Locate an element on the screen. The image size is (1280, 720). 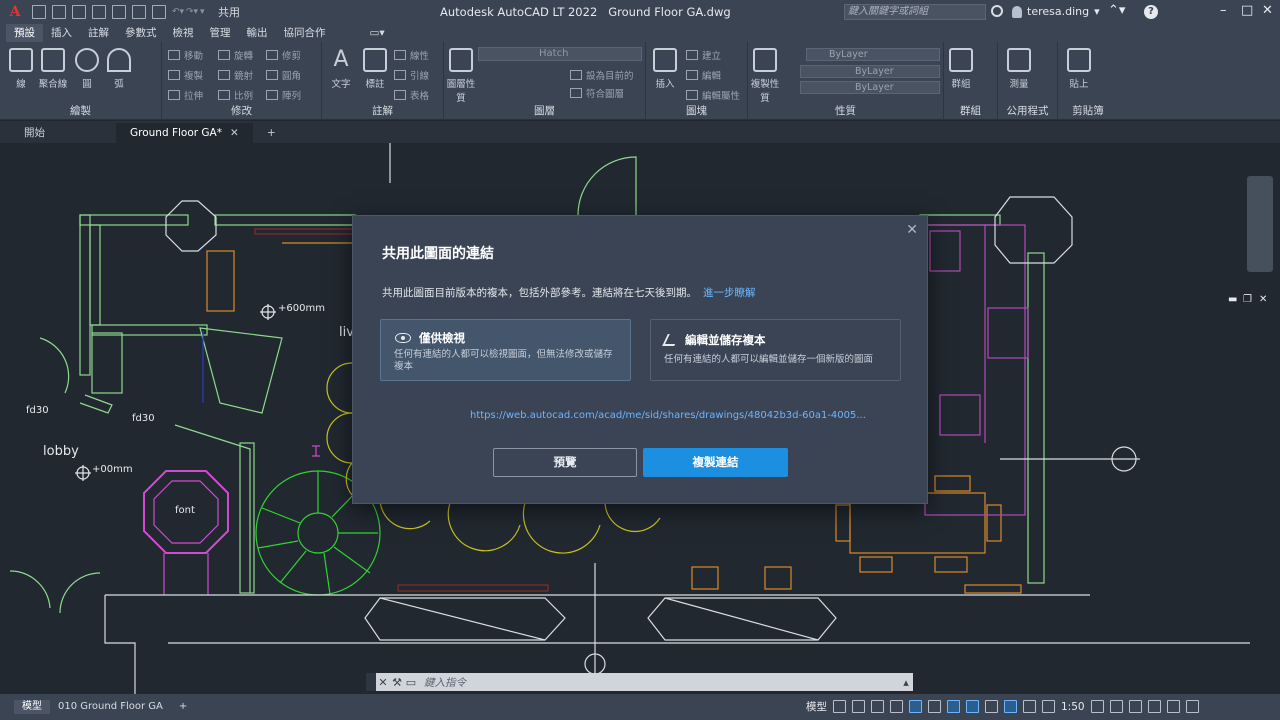
polar-tracking-icon is located at coordinates (934, 706).